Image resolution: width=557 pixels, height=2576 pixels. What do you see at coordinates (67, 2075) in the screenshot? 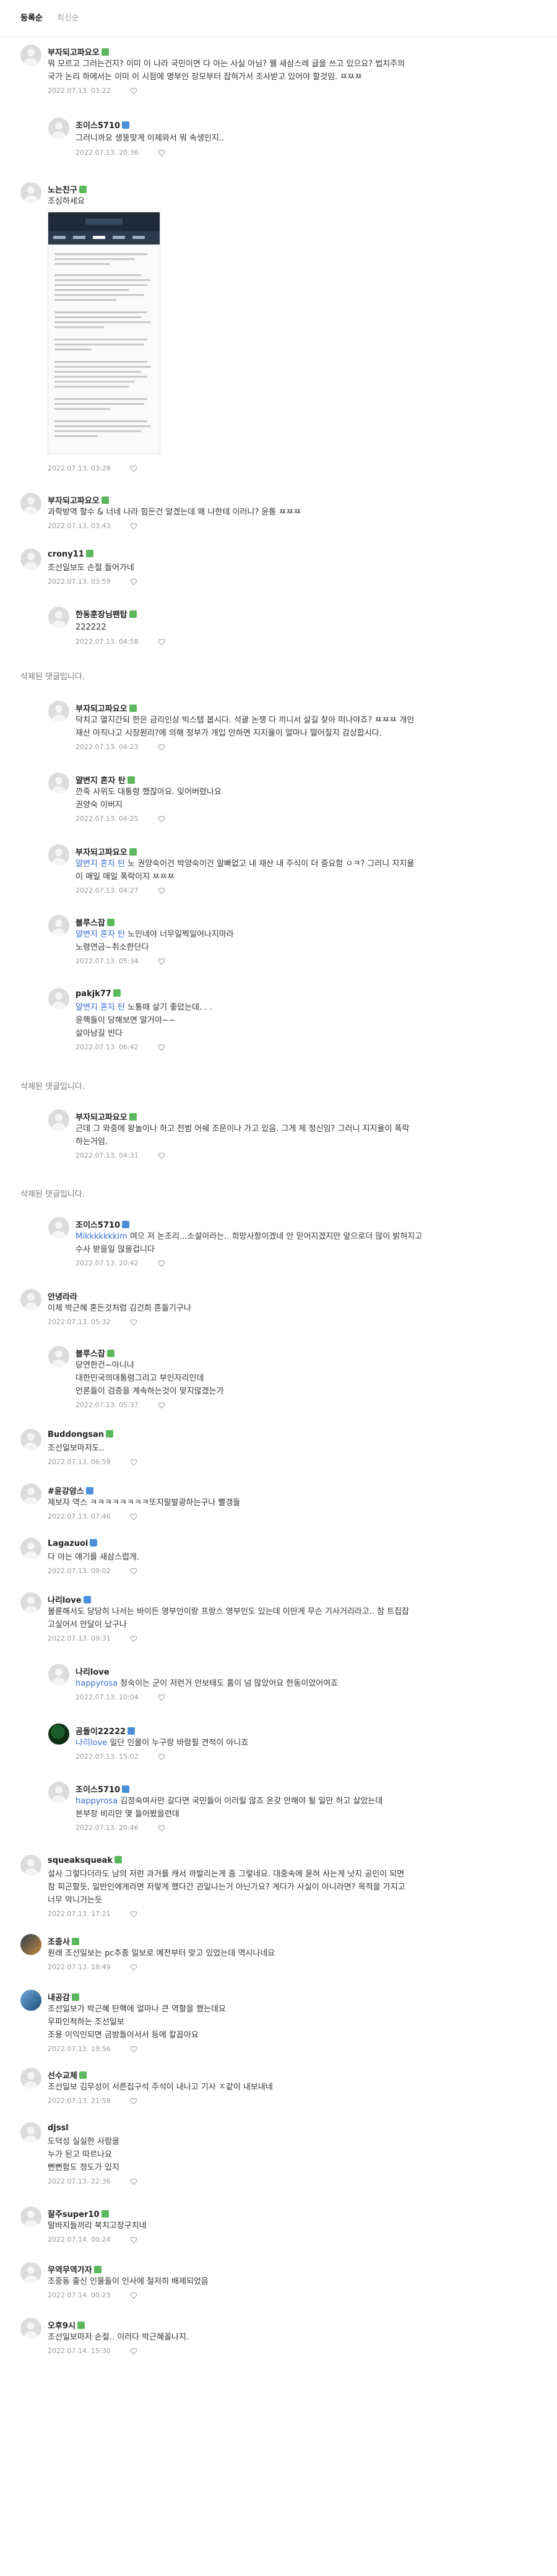
I see `comment-author: 선수교체` at bounding box center [67, 2075].